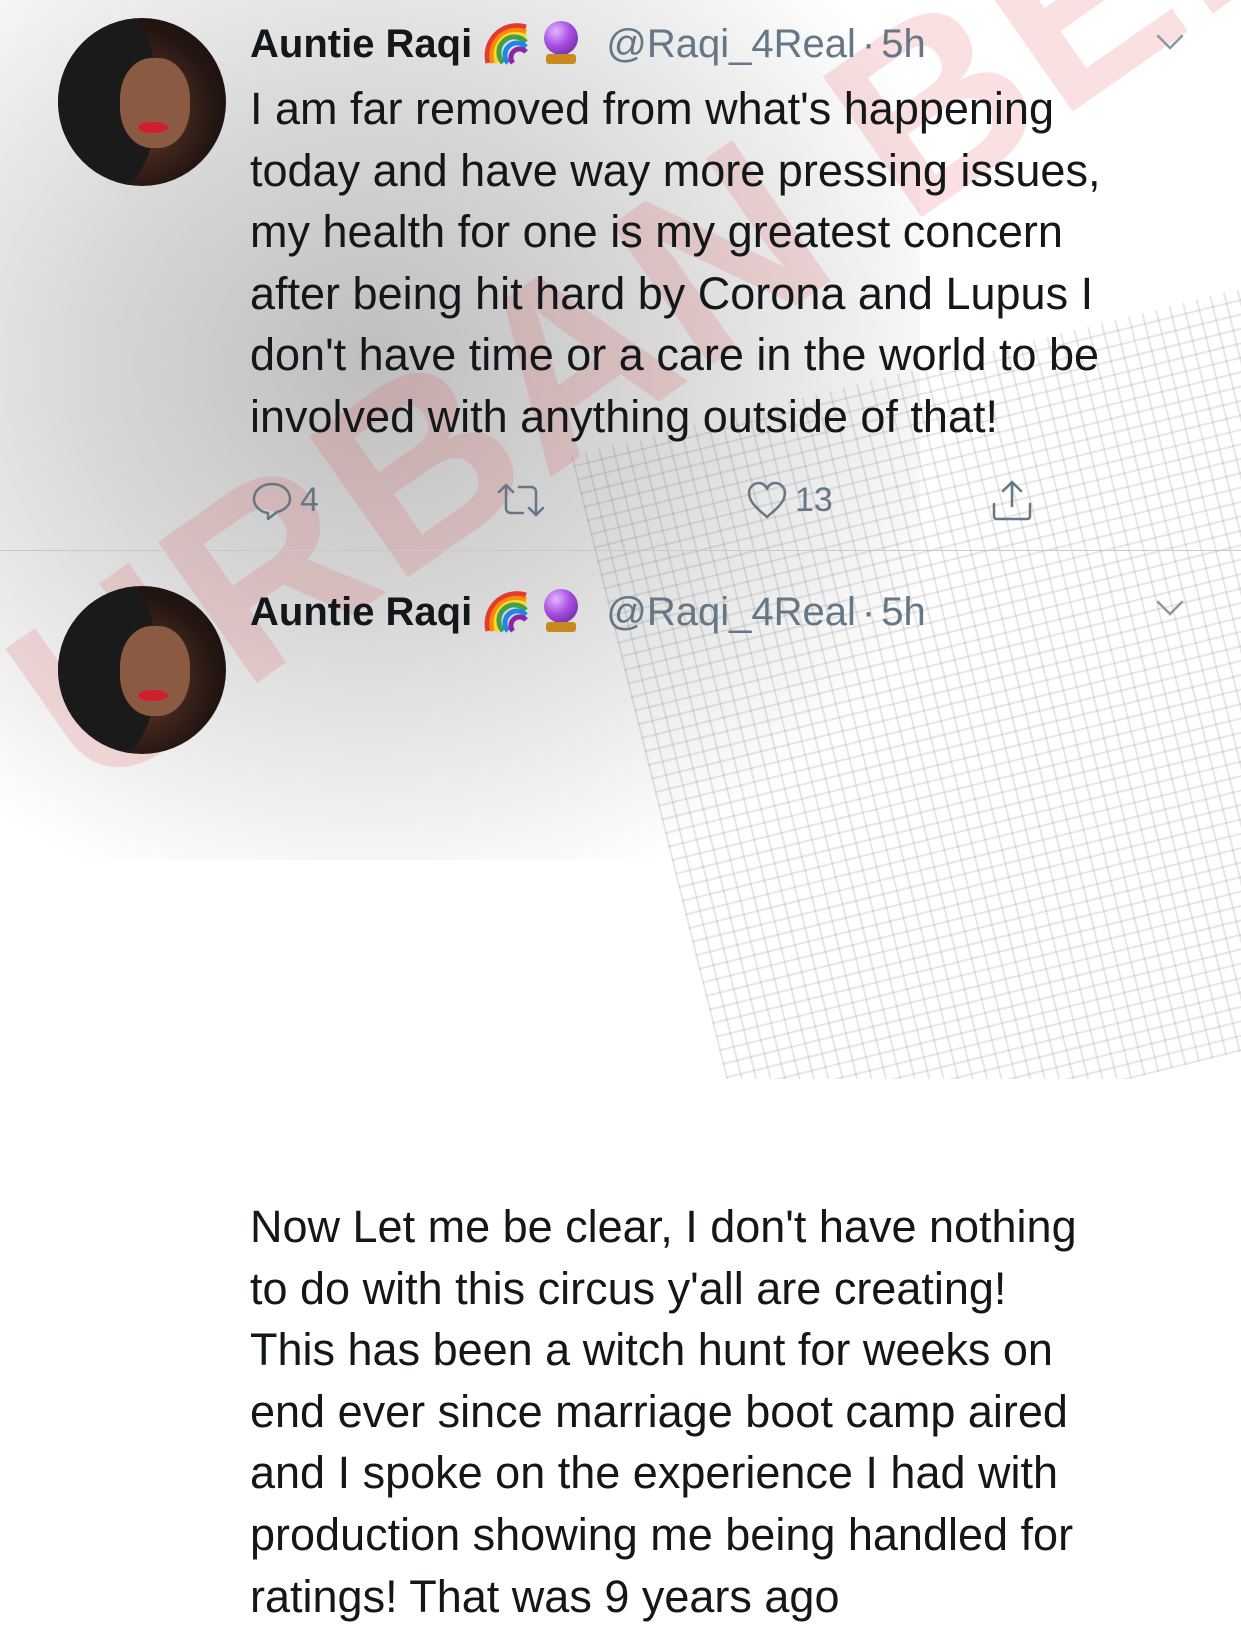  What do you see at coordinates (652, 108) in the screenshot?
I see `tweet-text-line: I am far removed from what's happening` at bounding box center [652, 108].